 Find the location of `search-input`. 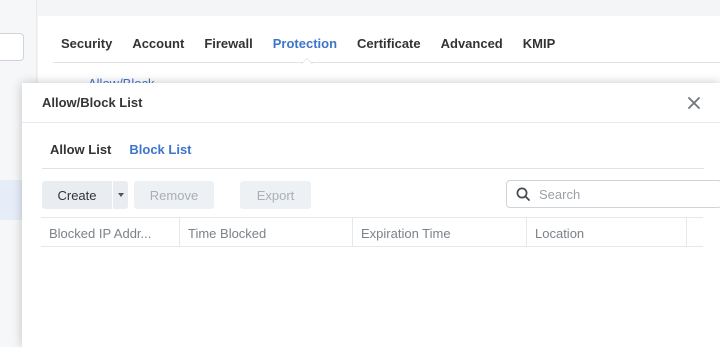

search-input is located at coordinates (624, 194).